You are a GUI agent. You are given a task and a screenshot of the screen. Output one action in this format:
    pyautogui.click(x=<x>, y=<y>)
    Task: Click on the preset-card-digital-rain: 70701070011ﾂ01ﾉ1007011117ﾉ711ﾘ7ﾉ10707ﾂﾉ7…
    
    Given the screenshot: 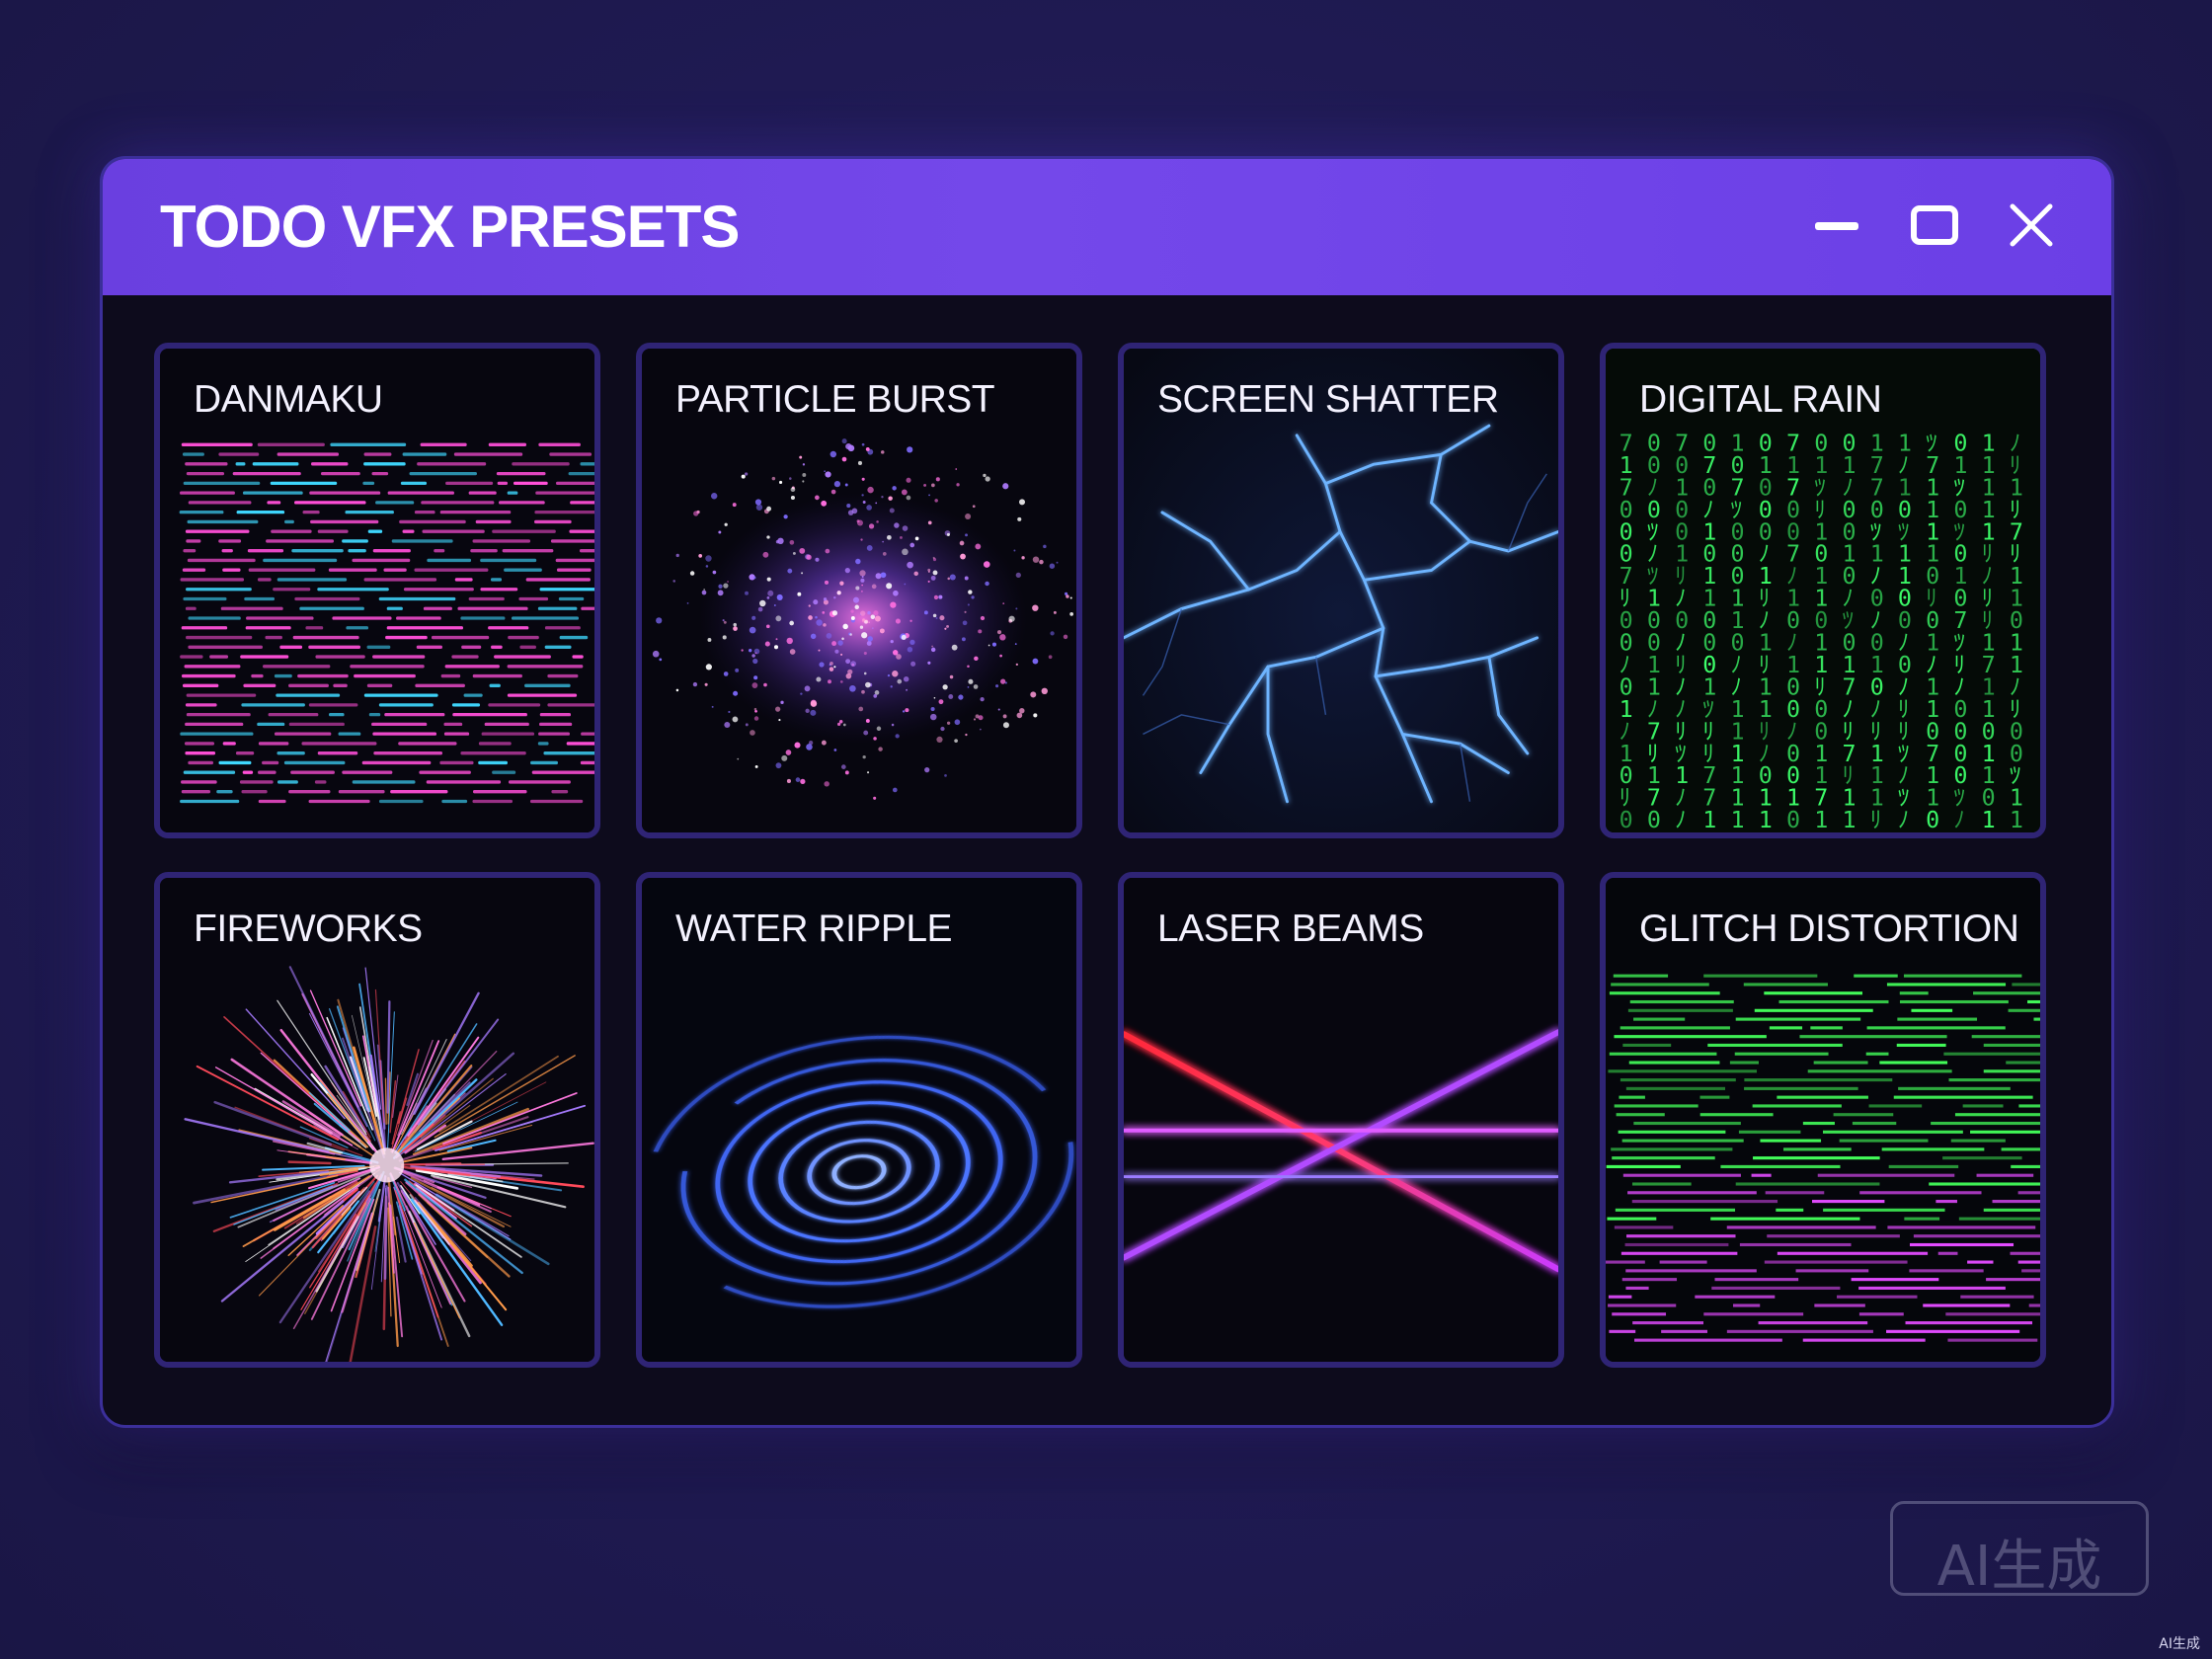 What is the action you would take?
    pyautogui.click(x=1823, y=591)
    